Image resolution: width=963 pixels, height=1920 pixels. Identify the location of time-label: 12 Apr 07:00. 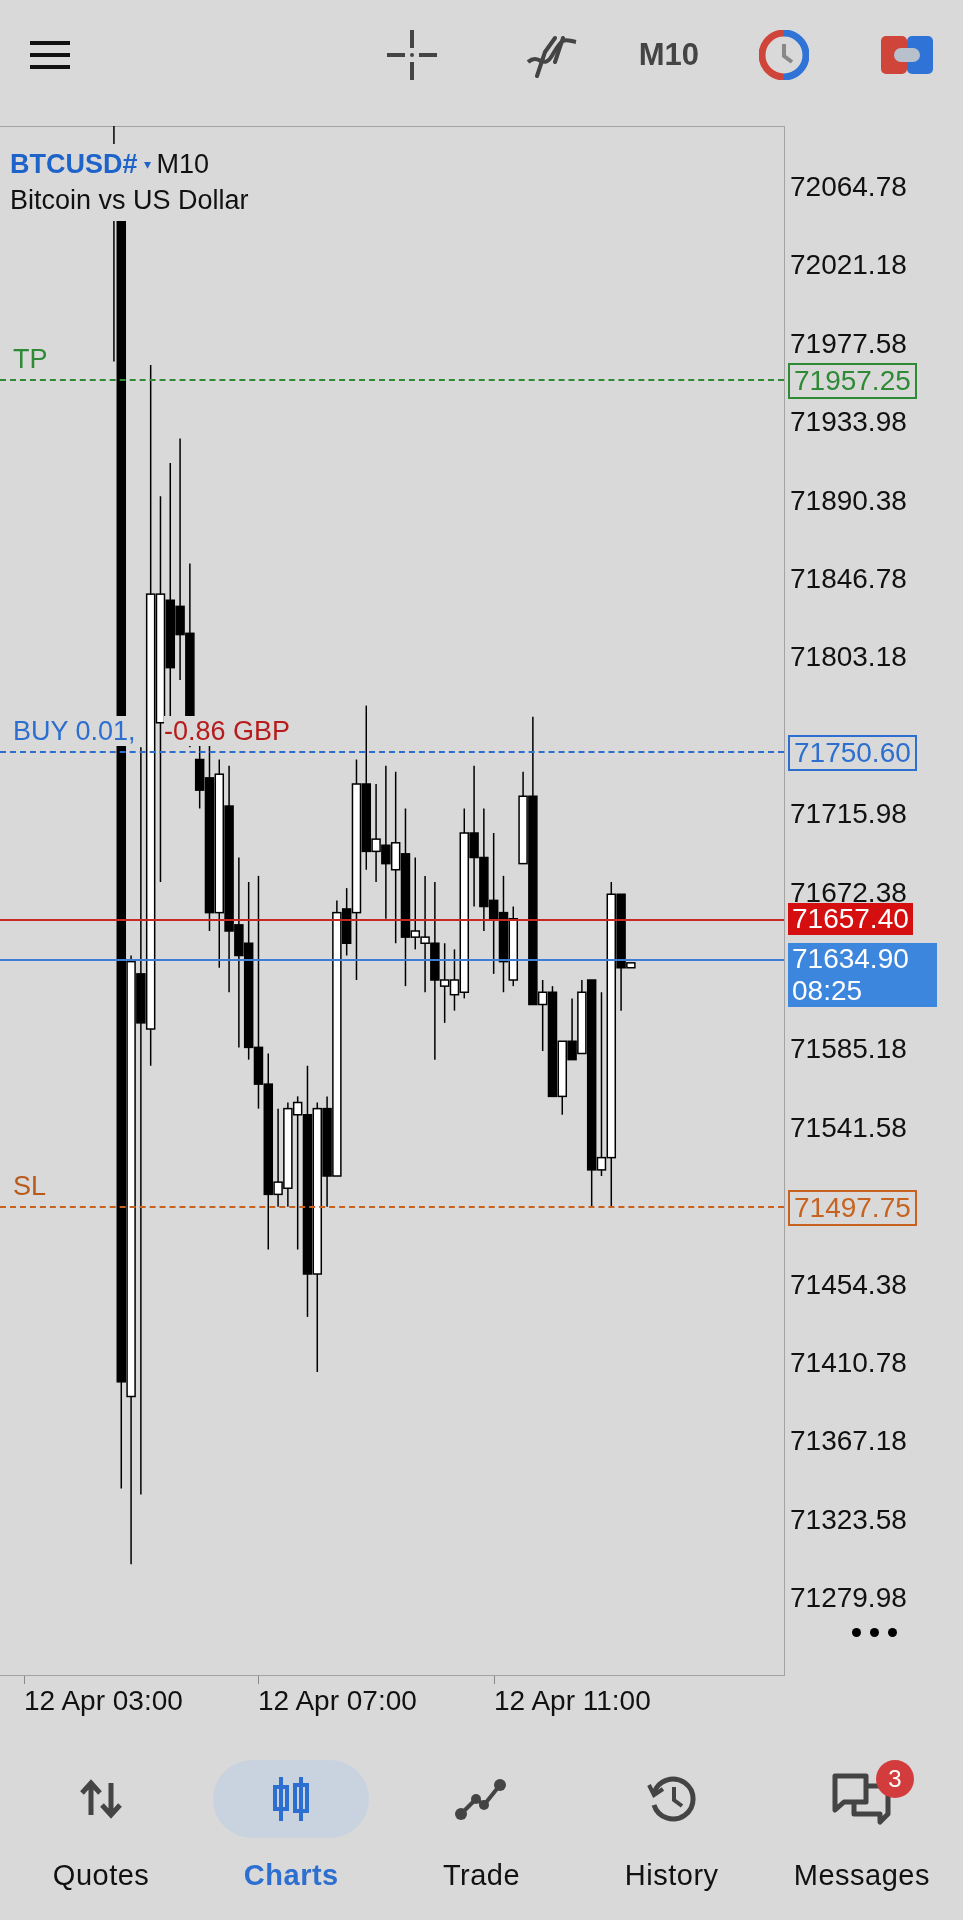
(337, 1701).